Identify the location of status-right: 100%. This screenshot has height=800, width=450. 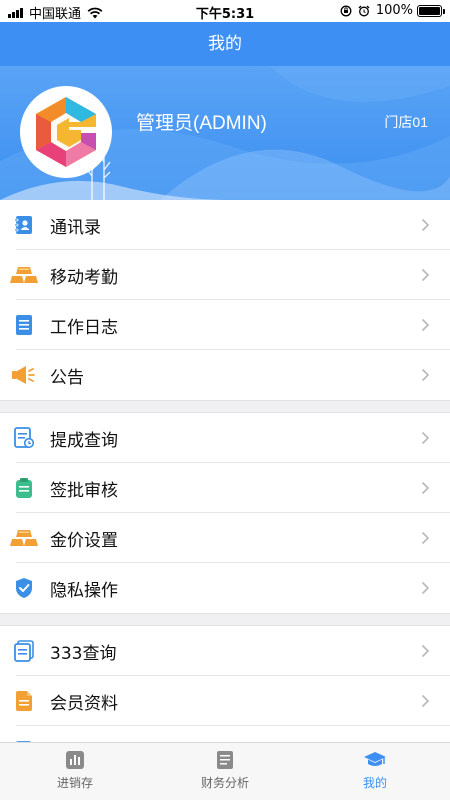
(392, 10).